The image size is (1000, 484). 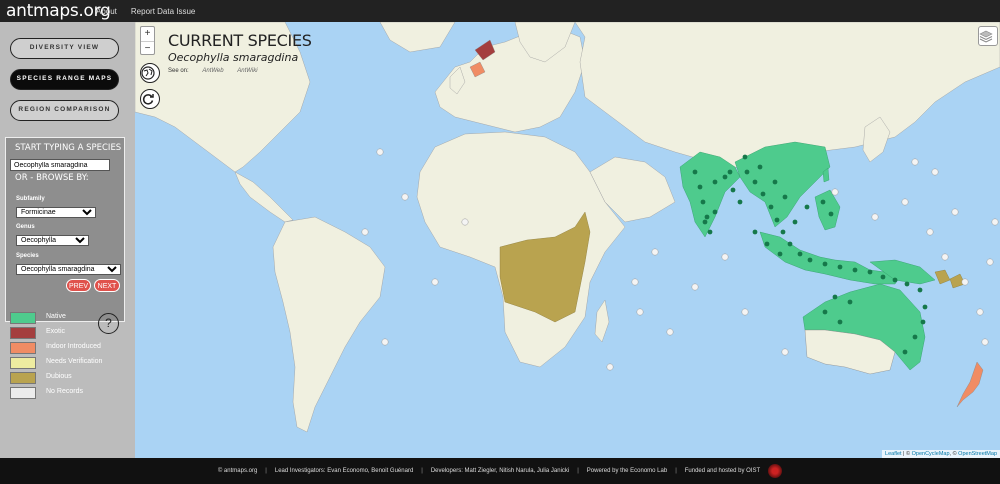 What do you see at coordinates (247, 71) in the screenshot?
I see `antwiki-link: AntWiki` at bounding box center [247, 71].